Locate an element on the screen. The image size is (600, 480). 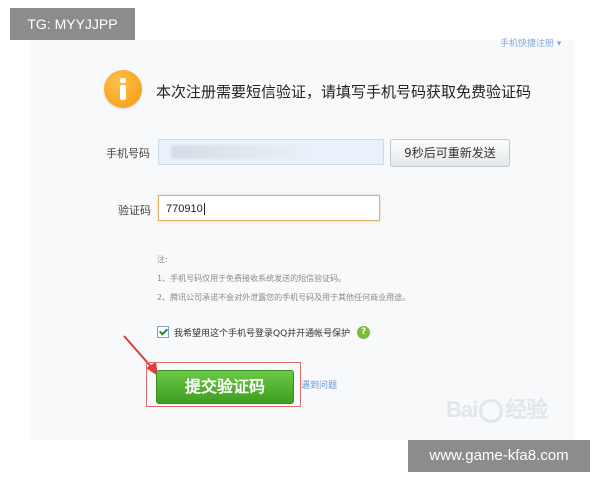
quick-register-link: 手机快捷注册 ▾ is located at coordinates (530, 42).